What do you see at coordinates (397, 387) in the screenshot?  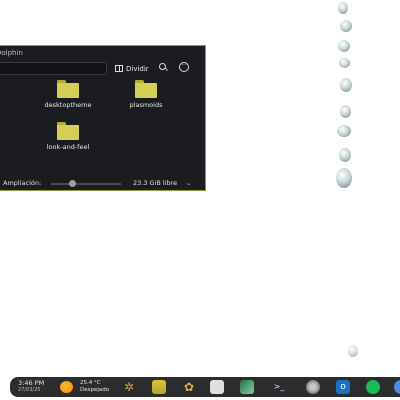 I see `app-icon` at bounding box center [397, 387].